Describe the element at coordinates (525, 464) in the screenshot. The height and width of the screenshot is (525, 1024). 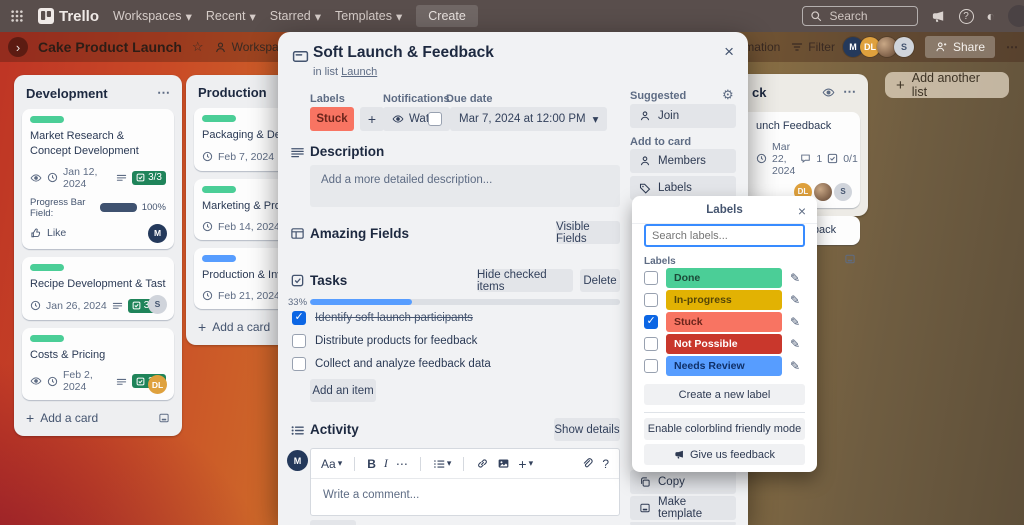
I see `insert-plus-button: + ▾` at that location.